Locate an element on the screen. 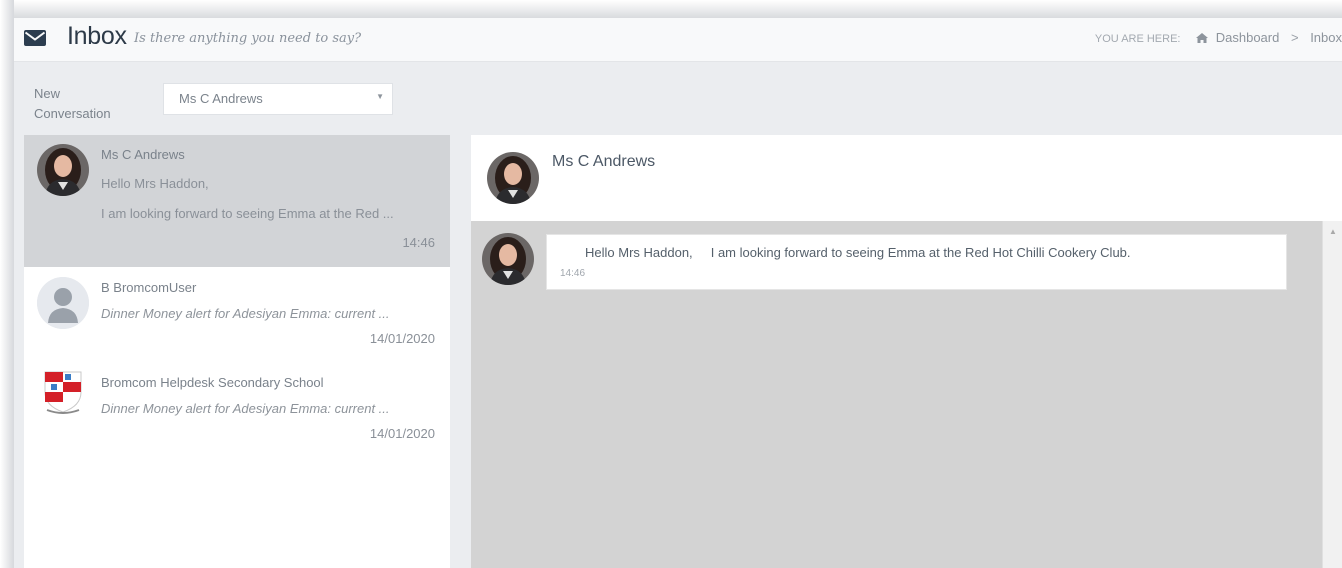 The height and width of the screenshot is (568, 1342). scroll-up-icon: ▲ is located at coordinates (1333, 231).